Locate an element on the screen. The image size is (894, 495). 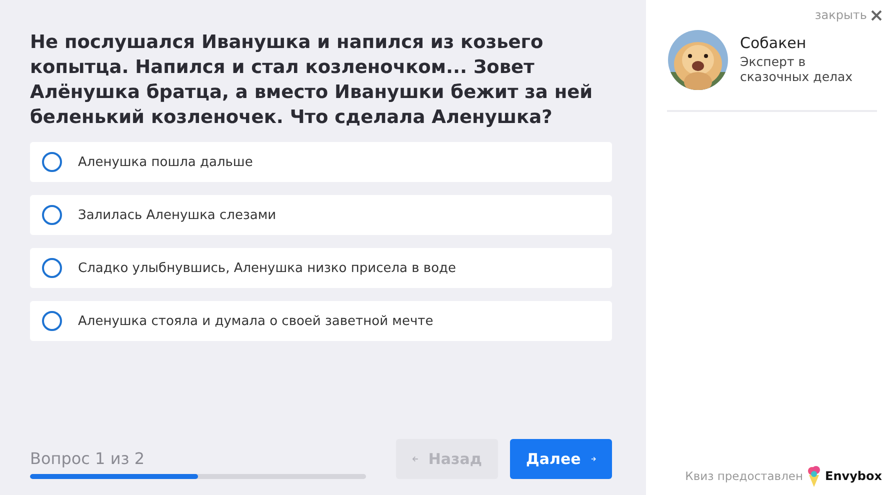
credit-label: Квиз предоставлен is located at coordinates (744, 476).